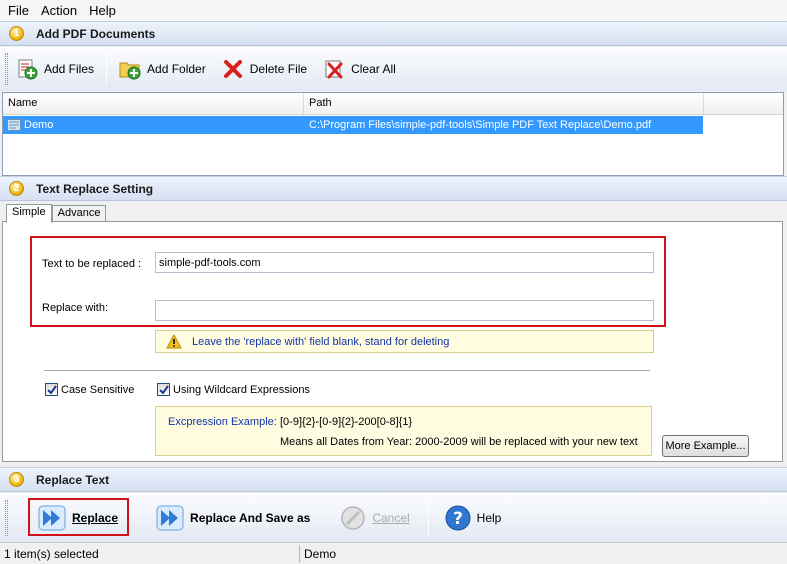 Image resolution: width=787 pixels, height=564 pixels. What do you see at coordinates (96, 33) in the screenshot?
I see `section-title: Add PDF Documents` at bounding box center [96, 33].